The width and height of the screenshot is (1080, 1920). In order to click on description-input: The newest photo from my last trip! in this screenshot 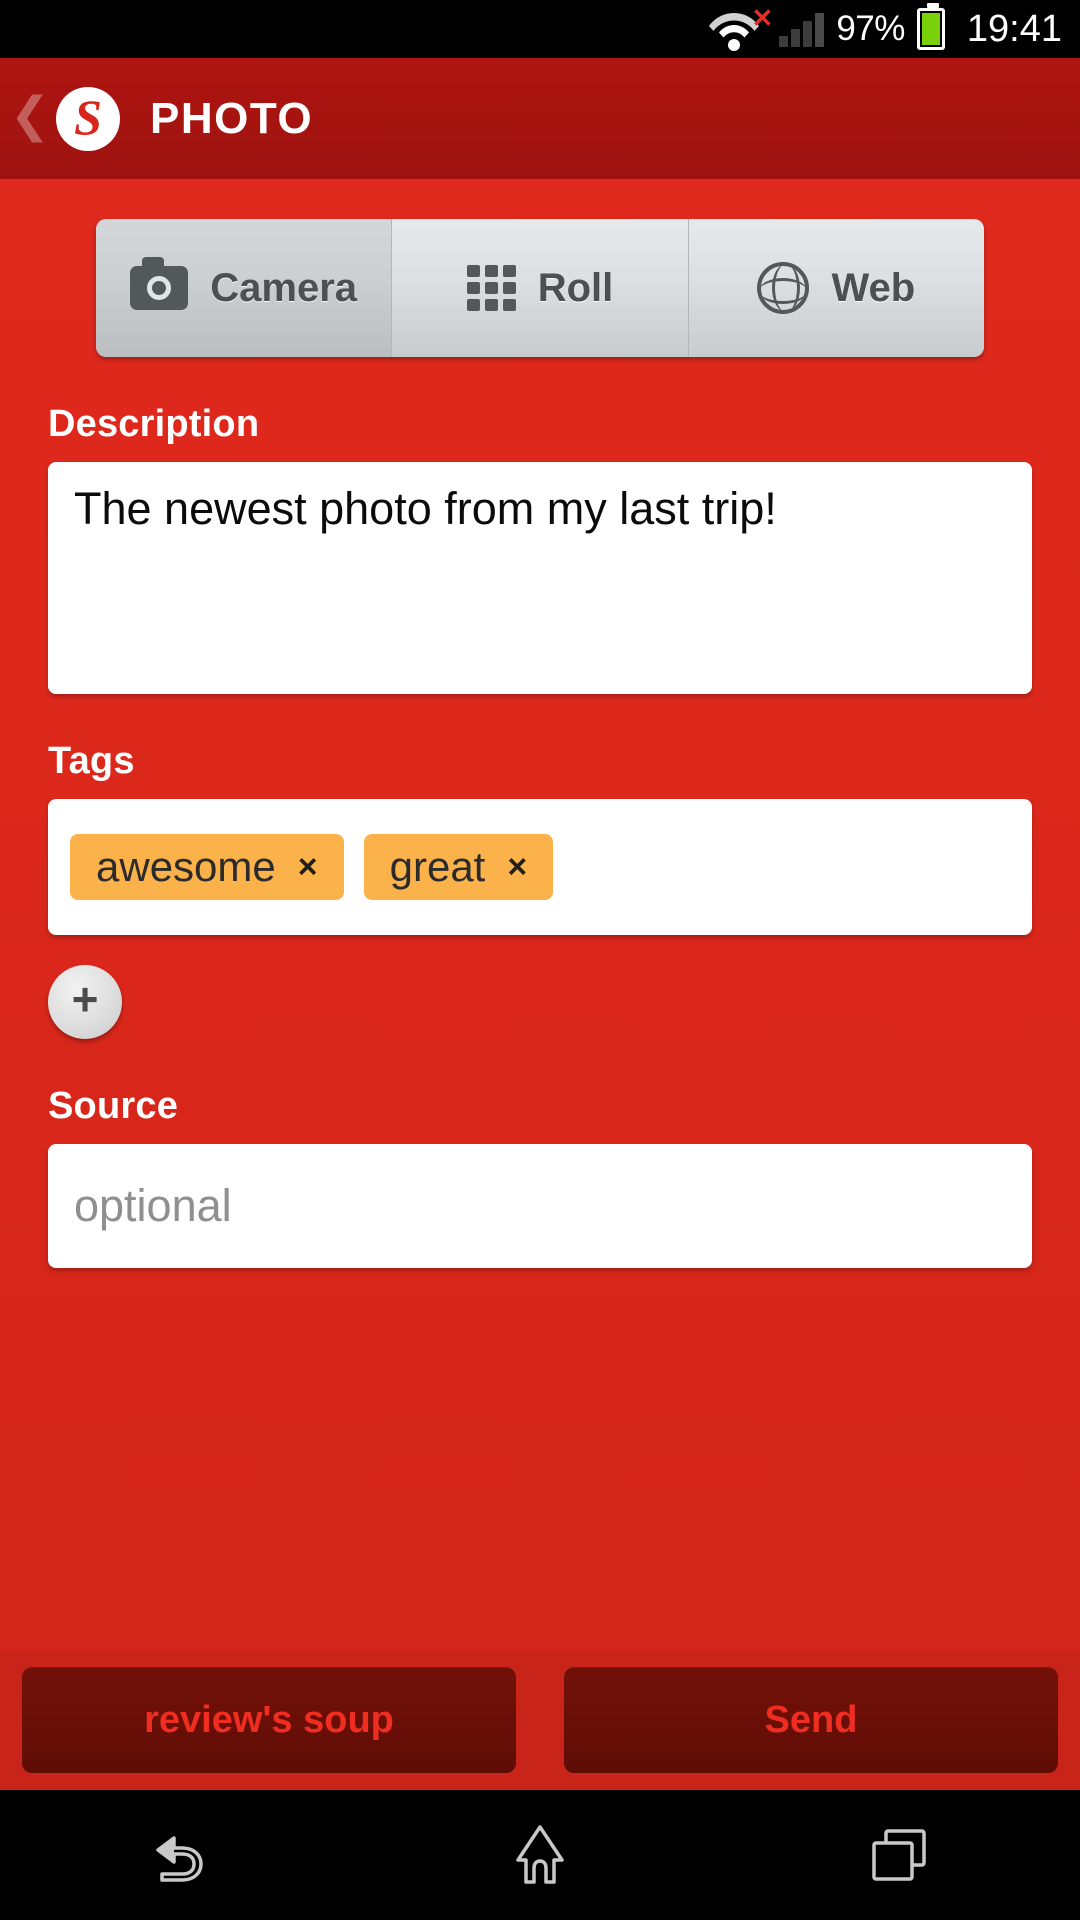, I will do `click(540, 578)`.